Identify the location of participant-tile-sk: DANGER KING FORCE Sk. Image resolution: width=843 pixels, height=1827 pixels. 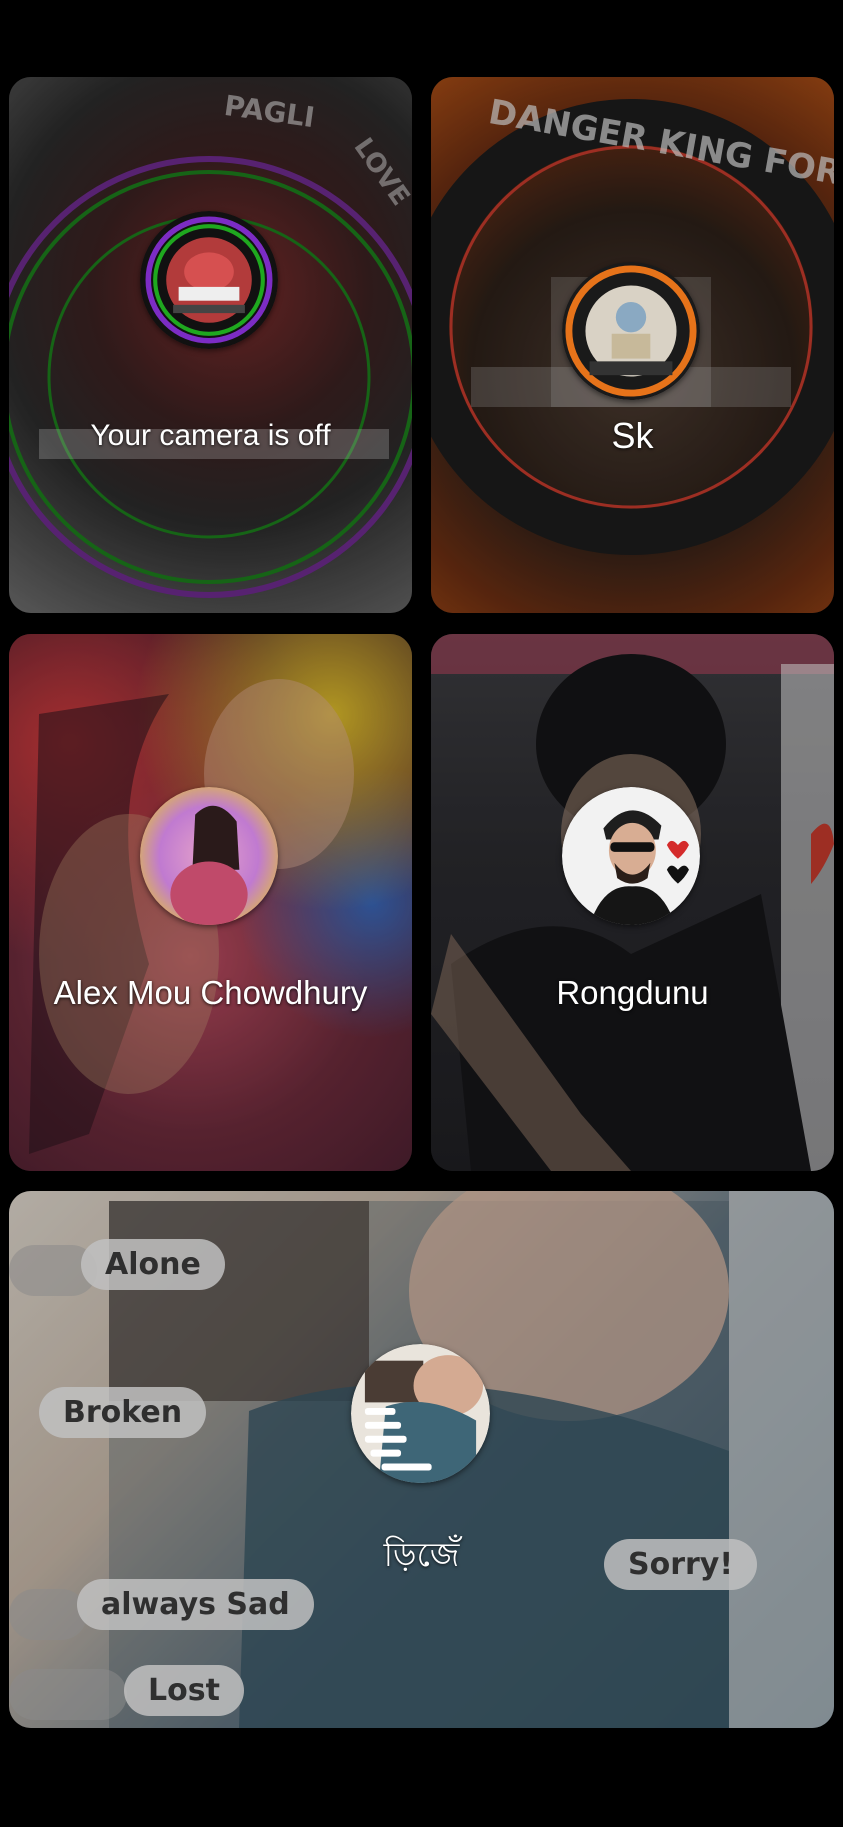
(632, 345).